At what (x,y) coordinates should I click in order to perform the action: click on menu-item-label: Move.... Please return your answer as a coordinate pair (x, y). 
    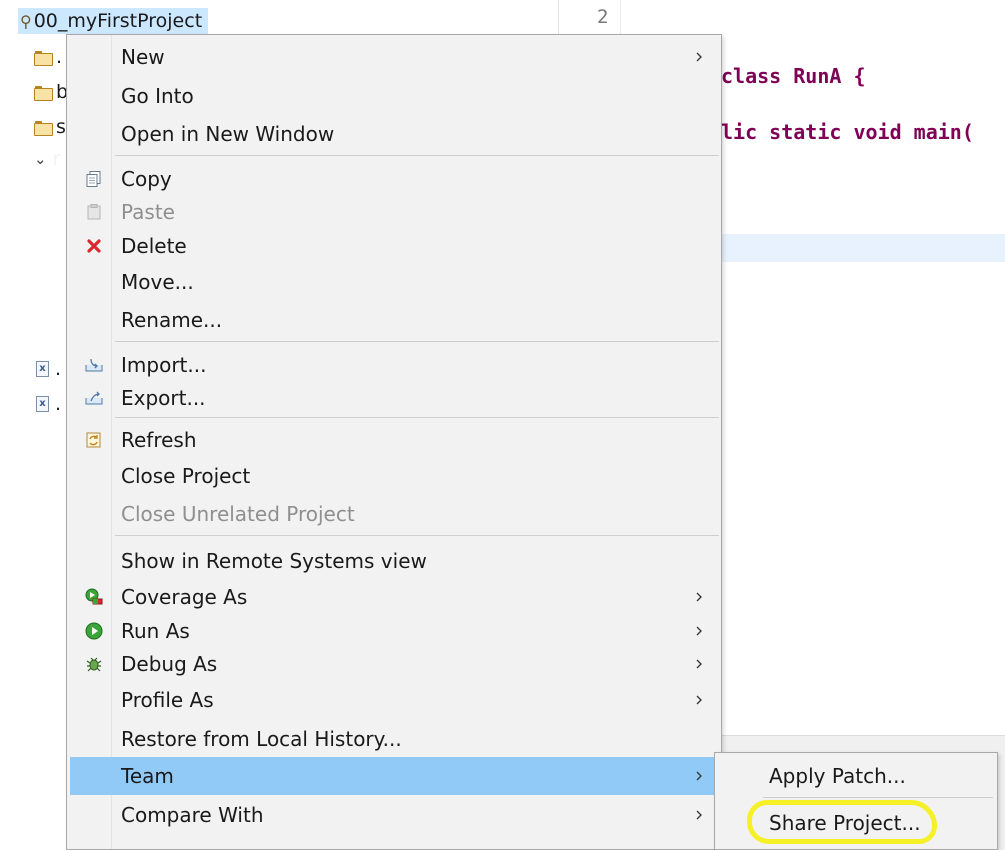
    Looking at the image, I should click on (157, 282).